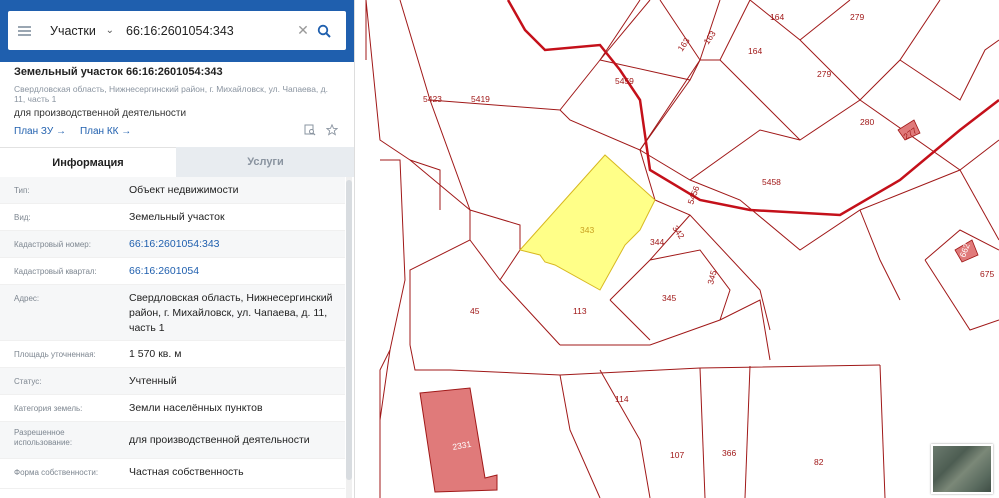 This screenshot has height=498, width=999. I want to click on row-value: для производственной деятельности, so click(219, 440).